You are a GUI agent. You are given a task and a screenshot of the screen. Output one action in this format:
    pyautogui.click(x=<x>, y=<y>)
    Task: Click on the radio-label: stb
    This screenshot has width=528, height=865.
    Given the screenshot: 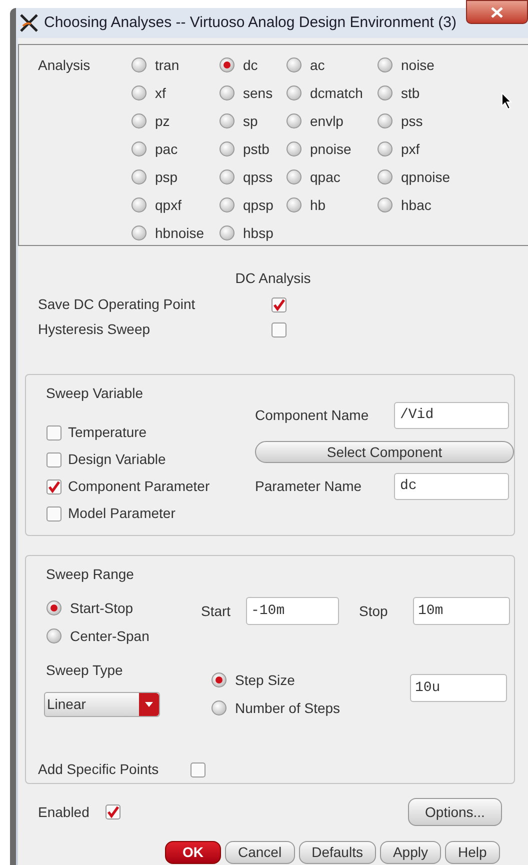 What is the action you would take?
    pyautogui.click(x=410, y=93)
    